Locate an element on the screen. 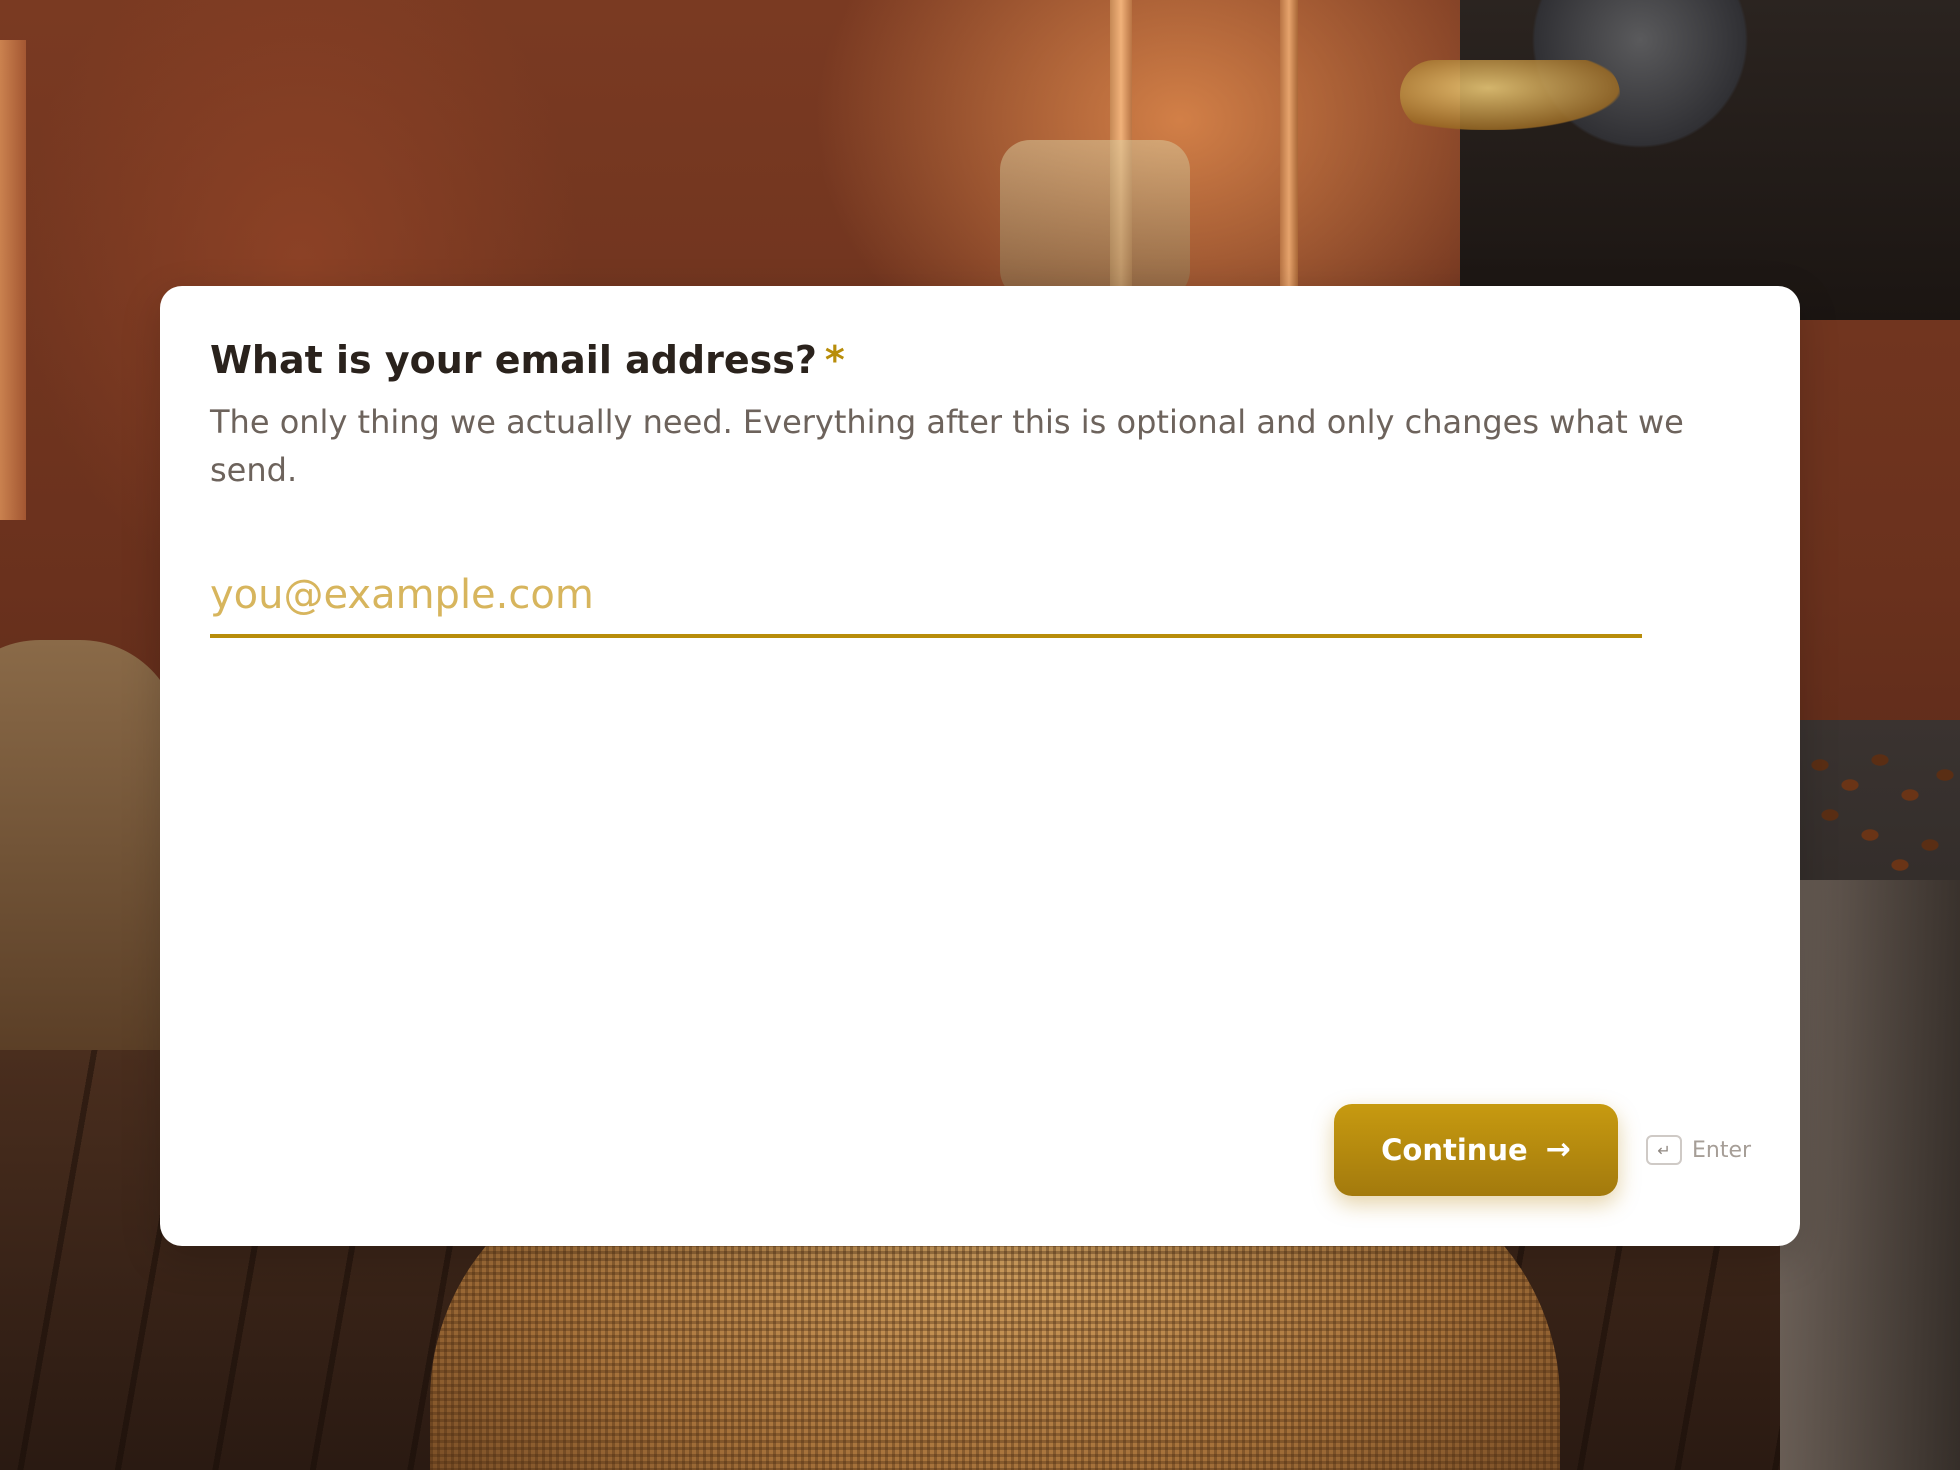  sack-left is located at coordinates (90, 850).